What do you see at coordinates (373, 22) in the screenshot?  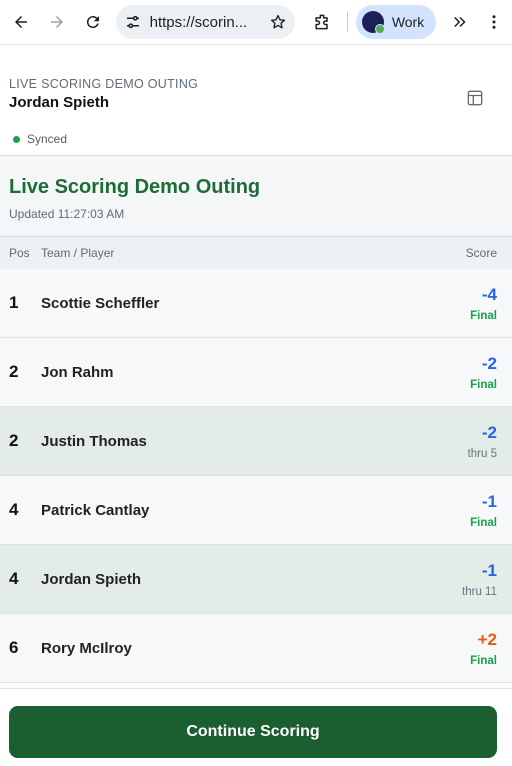 I see `profile-avatar-icon` at bounding box center [373, 22].